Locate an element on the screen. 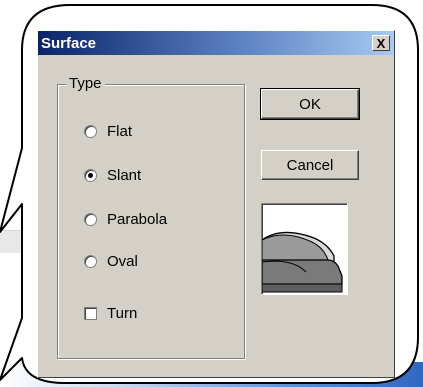  dialog-titlebar: Surface X is located at coordinates (216, 43).